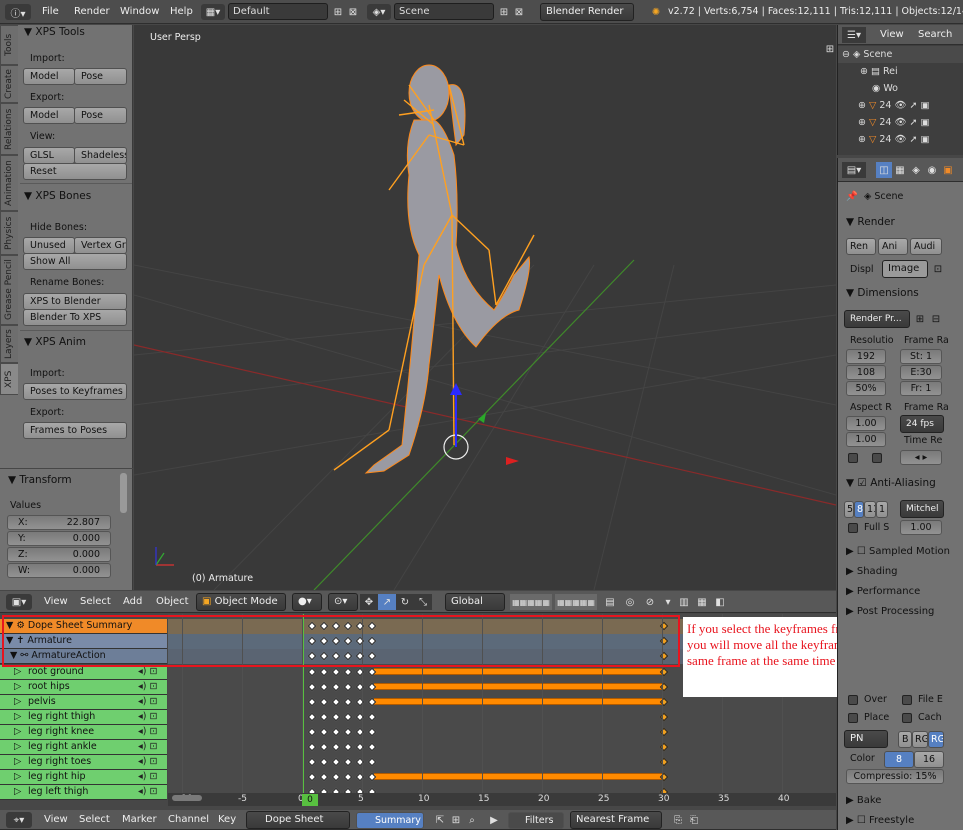 This screenshot has height=830, width=963. What do you see at coordinates (75, 317) in the screenshot?
I see `blender-to-xps-button: Blender To XPS` at bounding box center [75, 317].